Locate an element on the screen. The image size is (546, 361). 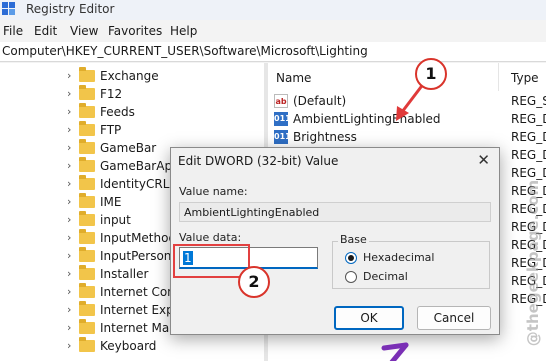
base-group-label: Base is located at coordinates (353, 239).